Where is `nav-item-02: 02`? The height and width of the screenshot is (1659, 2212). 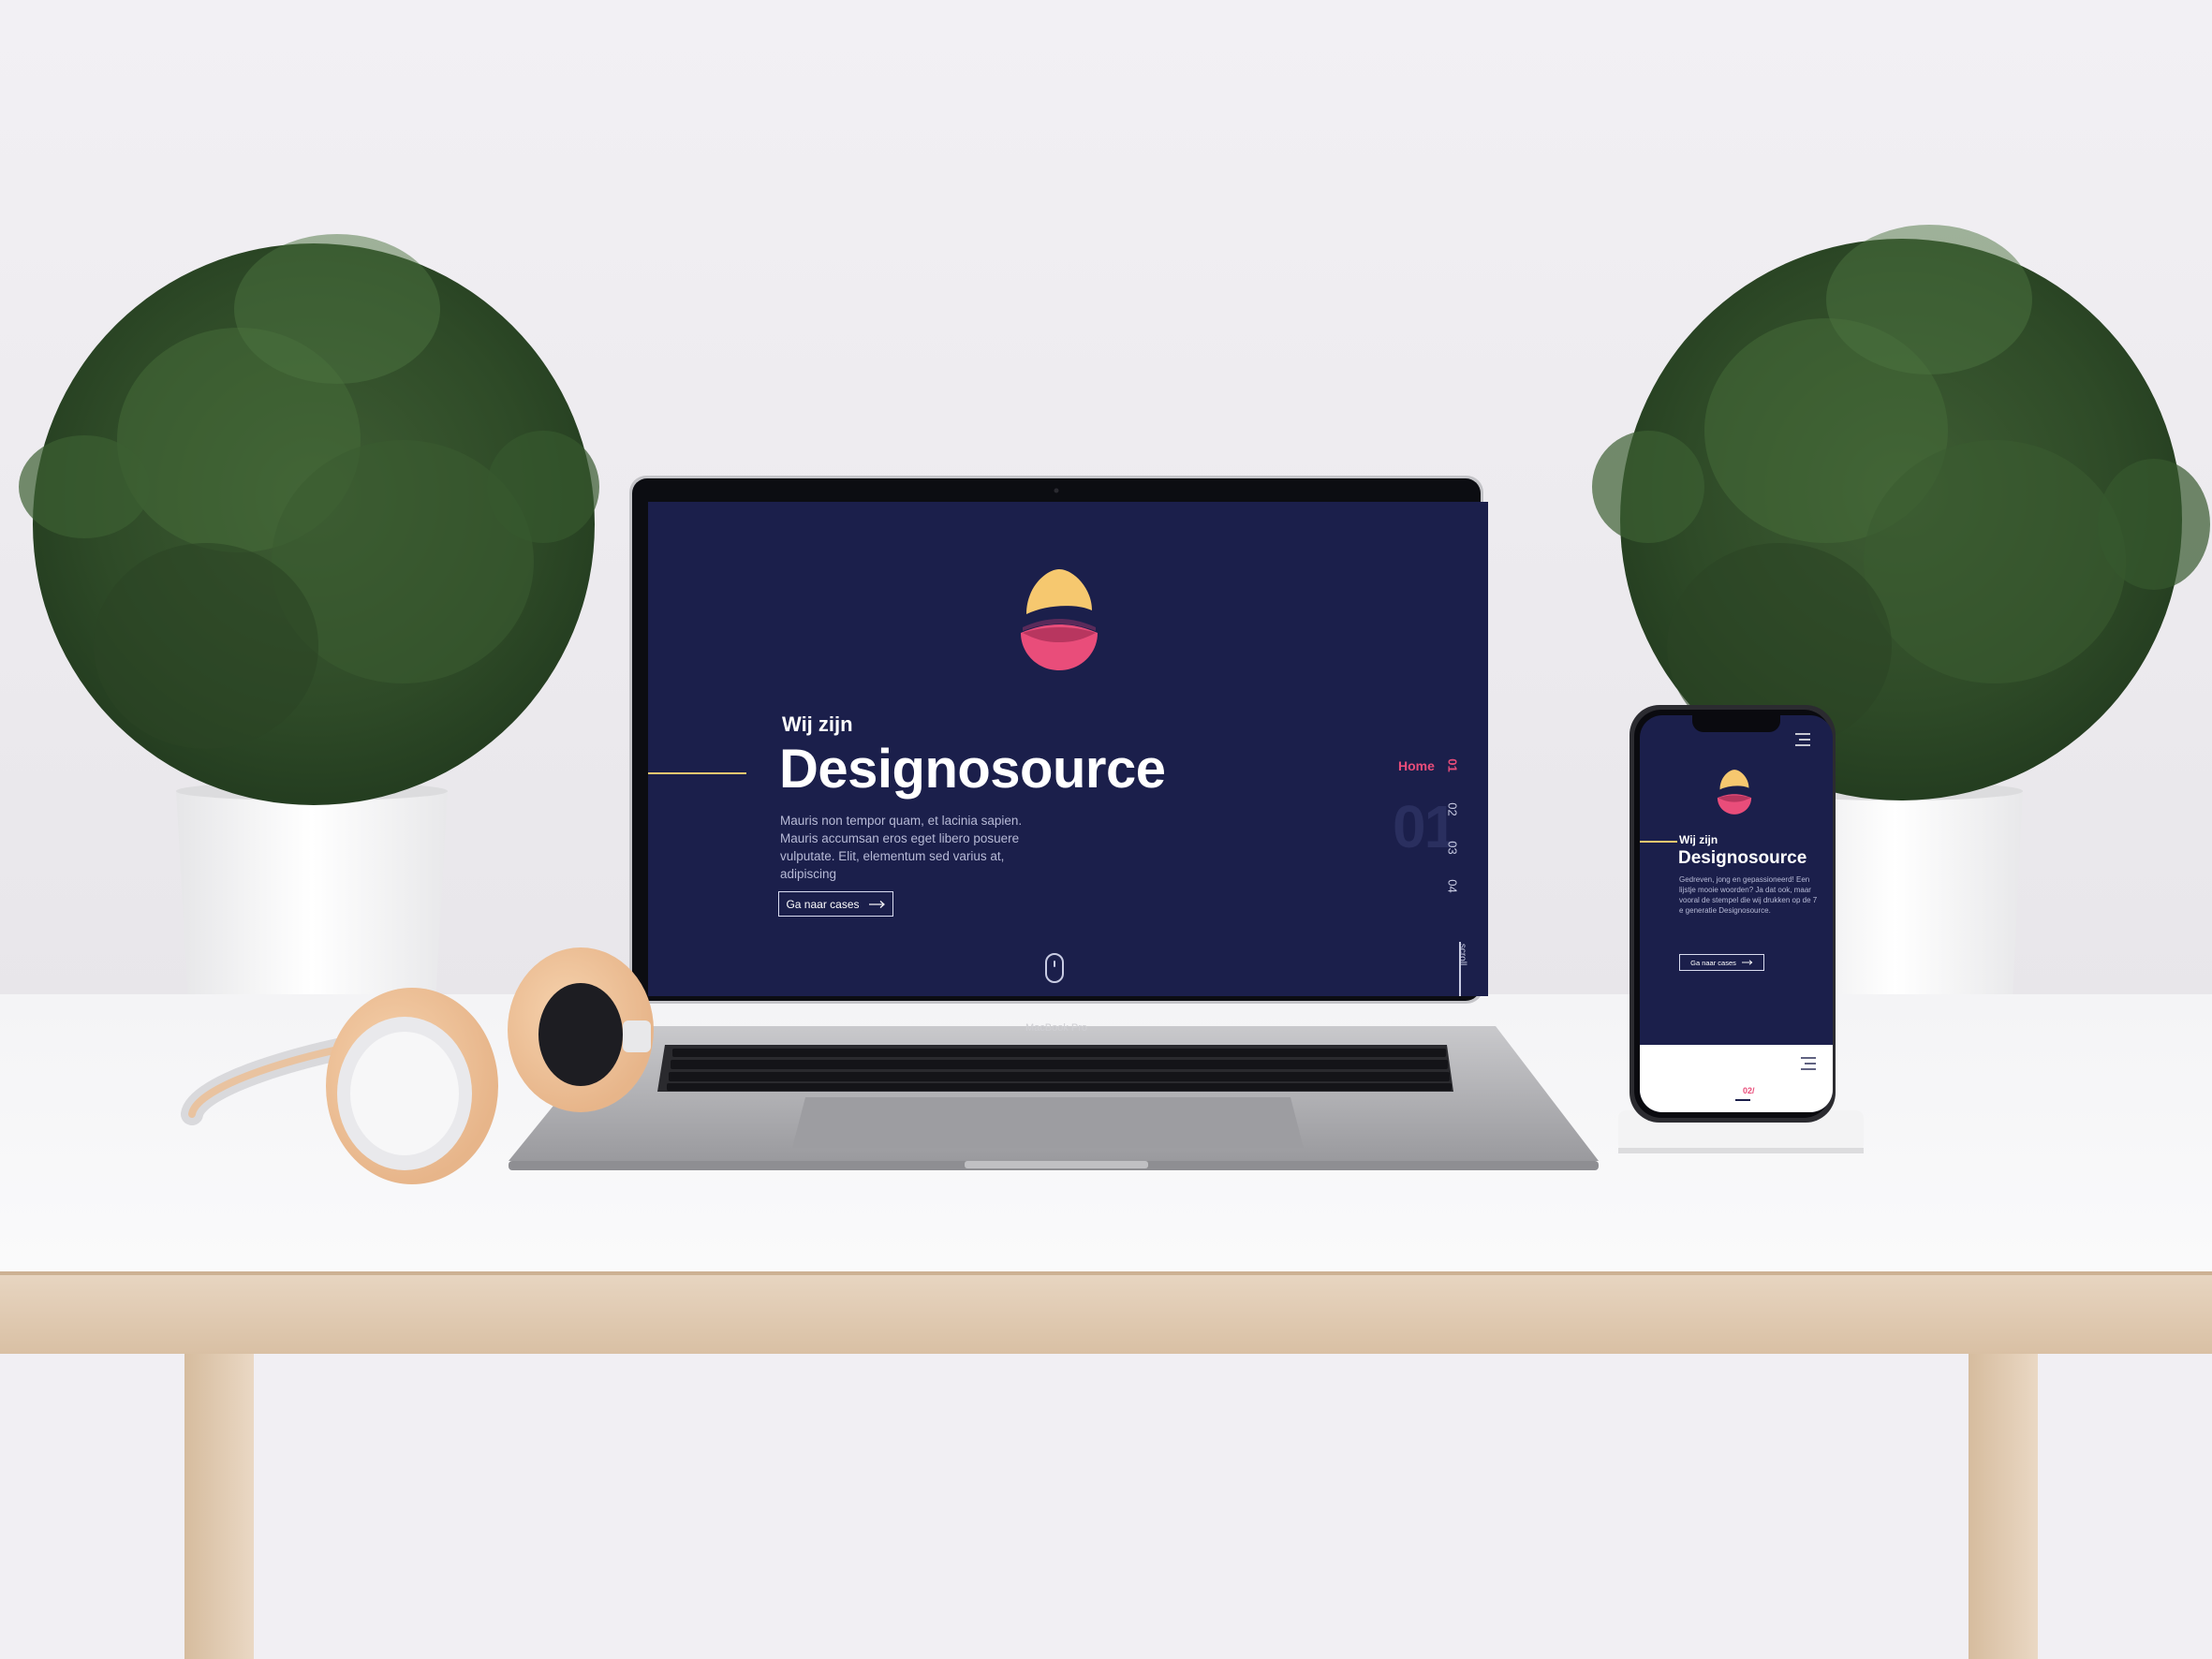
nav-item-02: 02 is located at coordinates (1453, 808).